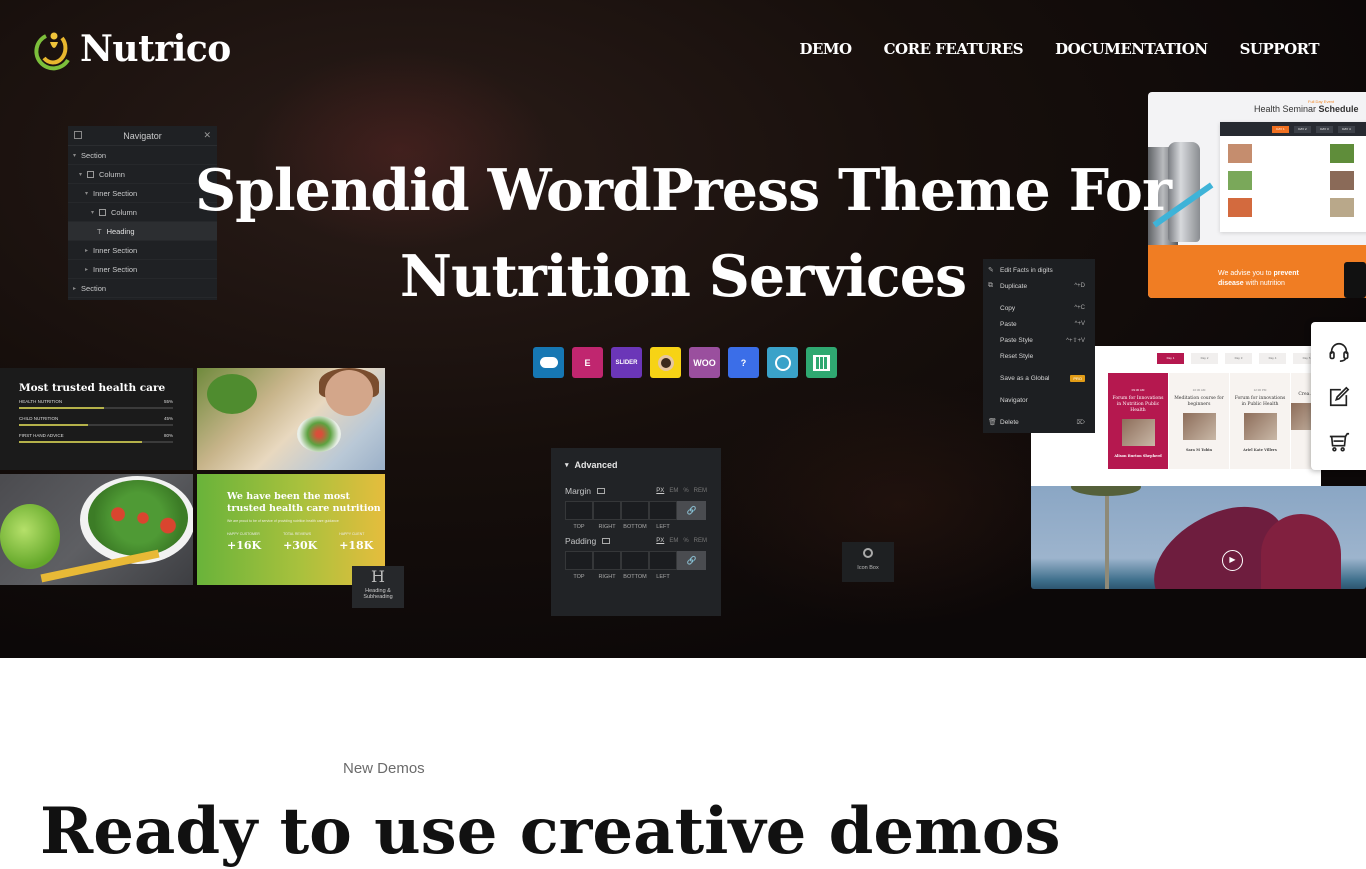  I want to click on nav-support: SUPPORT, so click(1280, 49).